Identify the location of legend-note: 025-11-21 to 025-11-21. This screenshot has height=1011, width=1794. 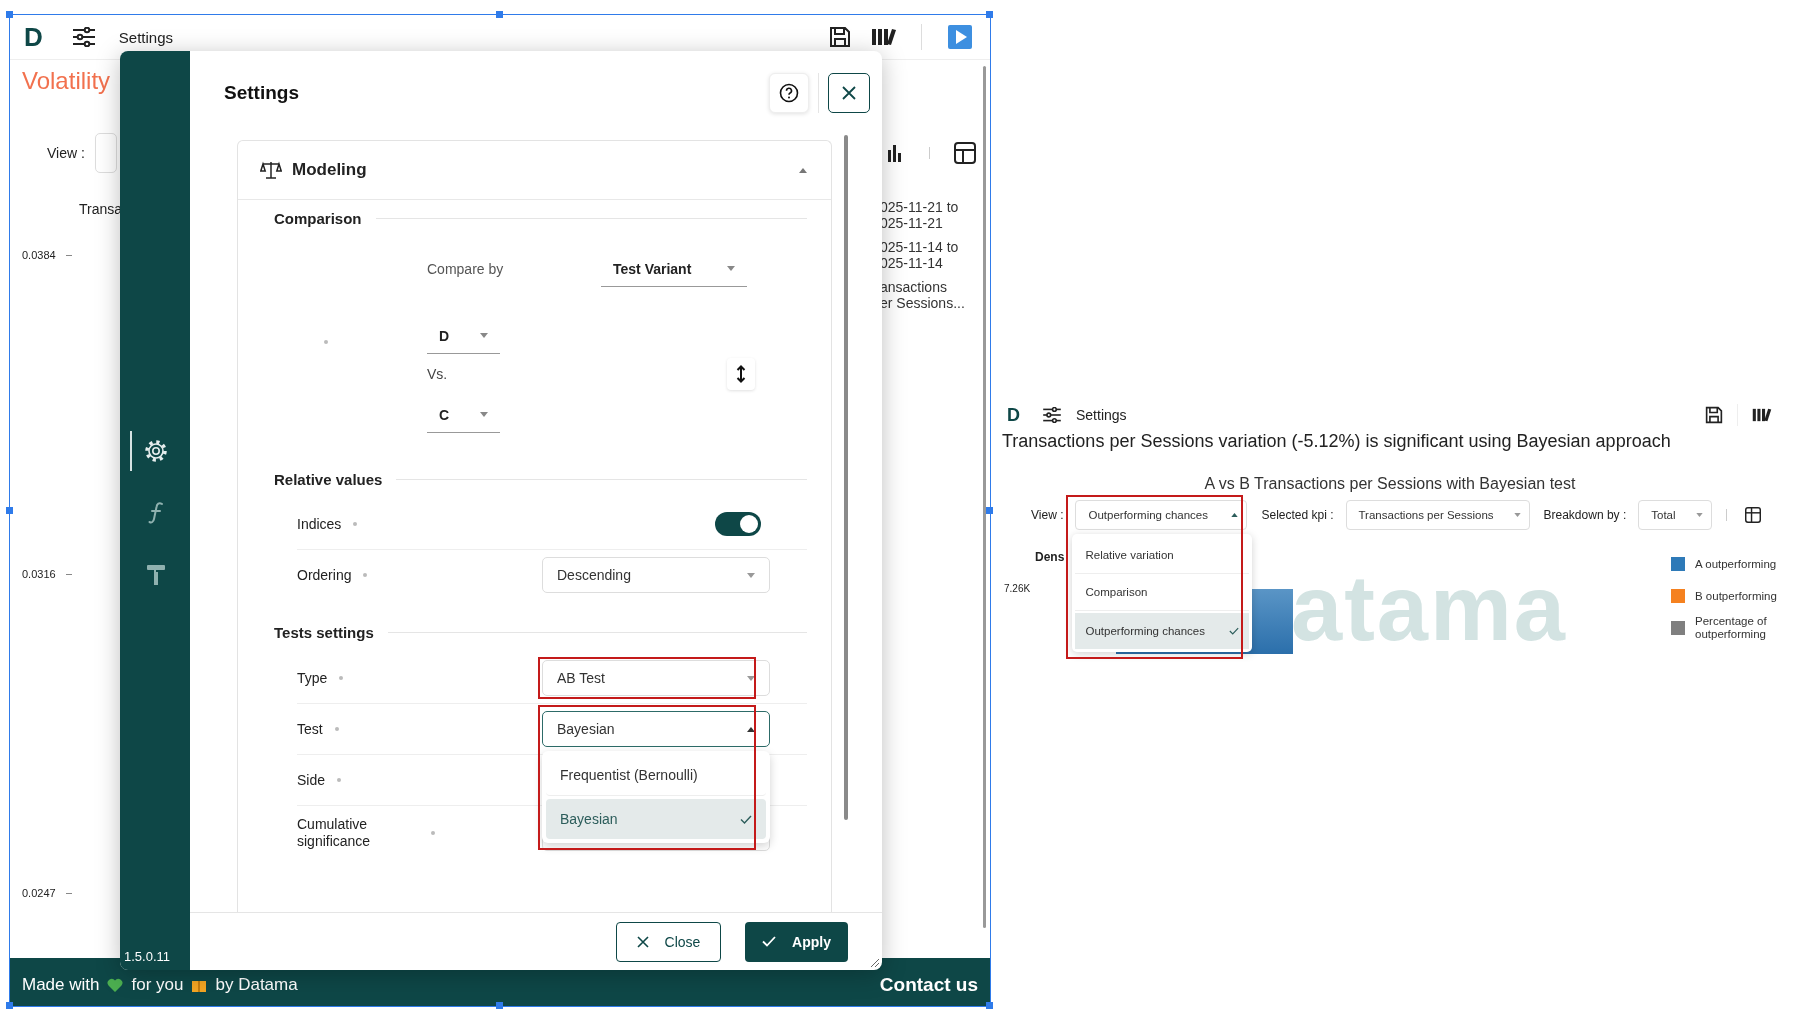
(920, 215).